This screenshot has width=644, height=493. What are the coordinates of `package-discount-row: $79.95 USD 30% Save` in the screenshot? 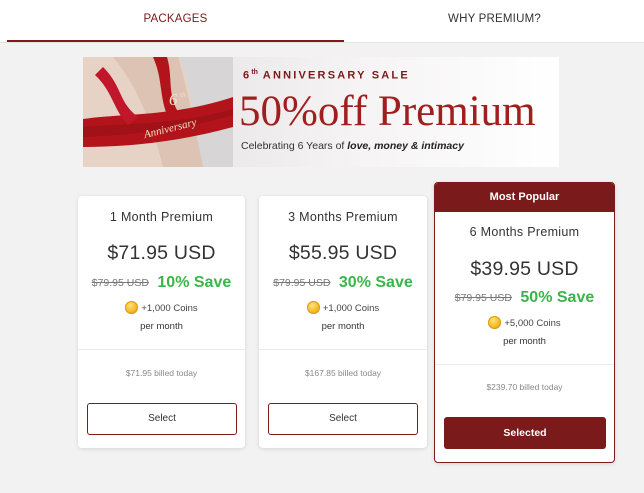 It's located at (343, 283).